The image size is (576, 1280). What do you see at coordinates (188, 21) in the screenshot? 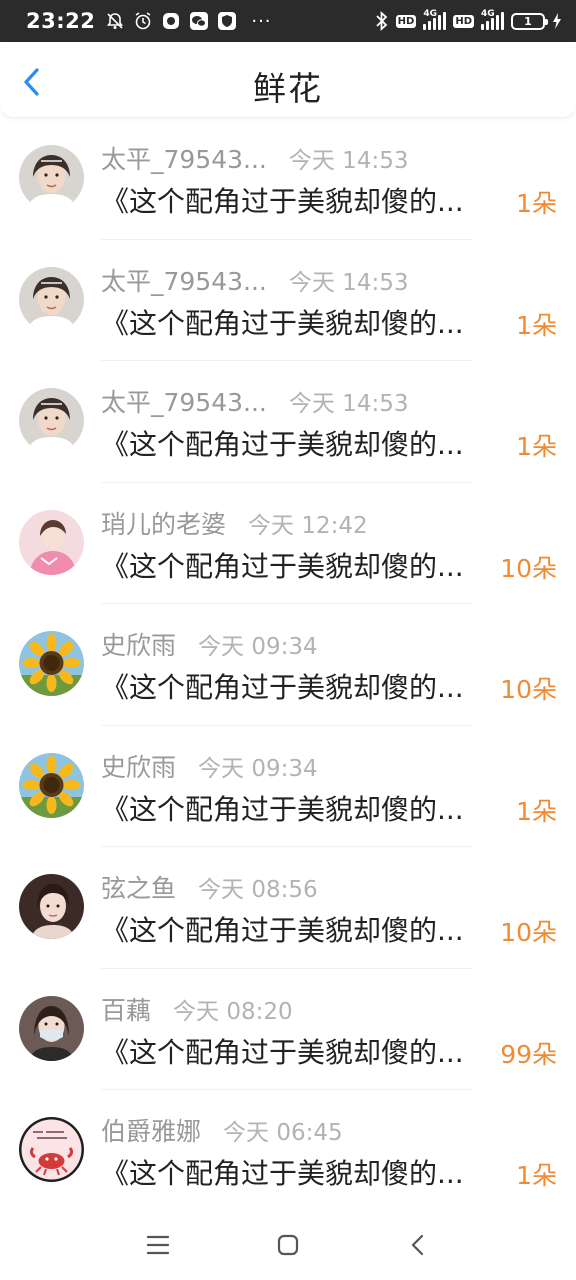
I see `status-notification-icons: ···` at bounding box center [188, 21].